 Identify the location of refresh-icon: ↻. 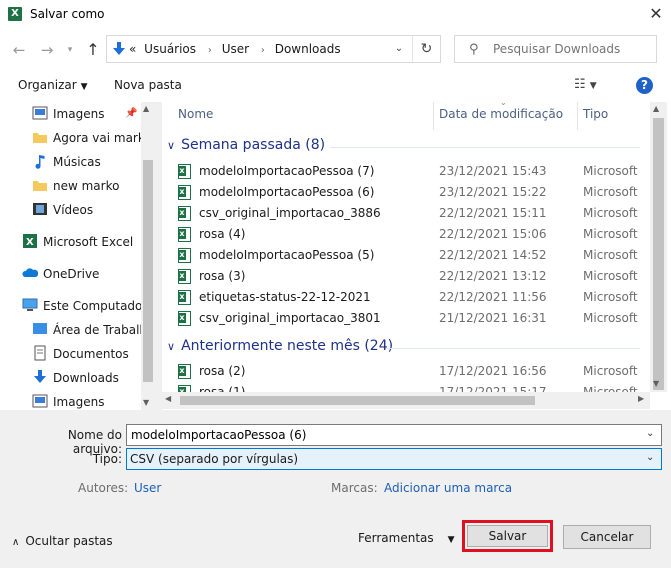
(426, 49).